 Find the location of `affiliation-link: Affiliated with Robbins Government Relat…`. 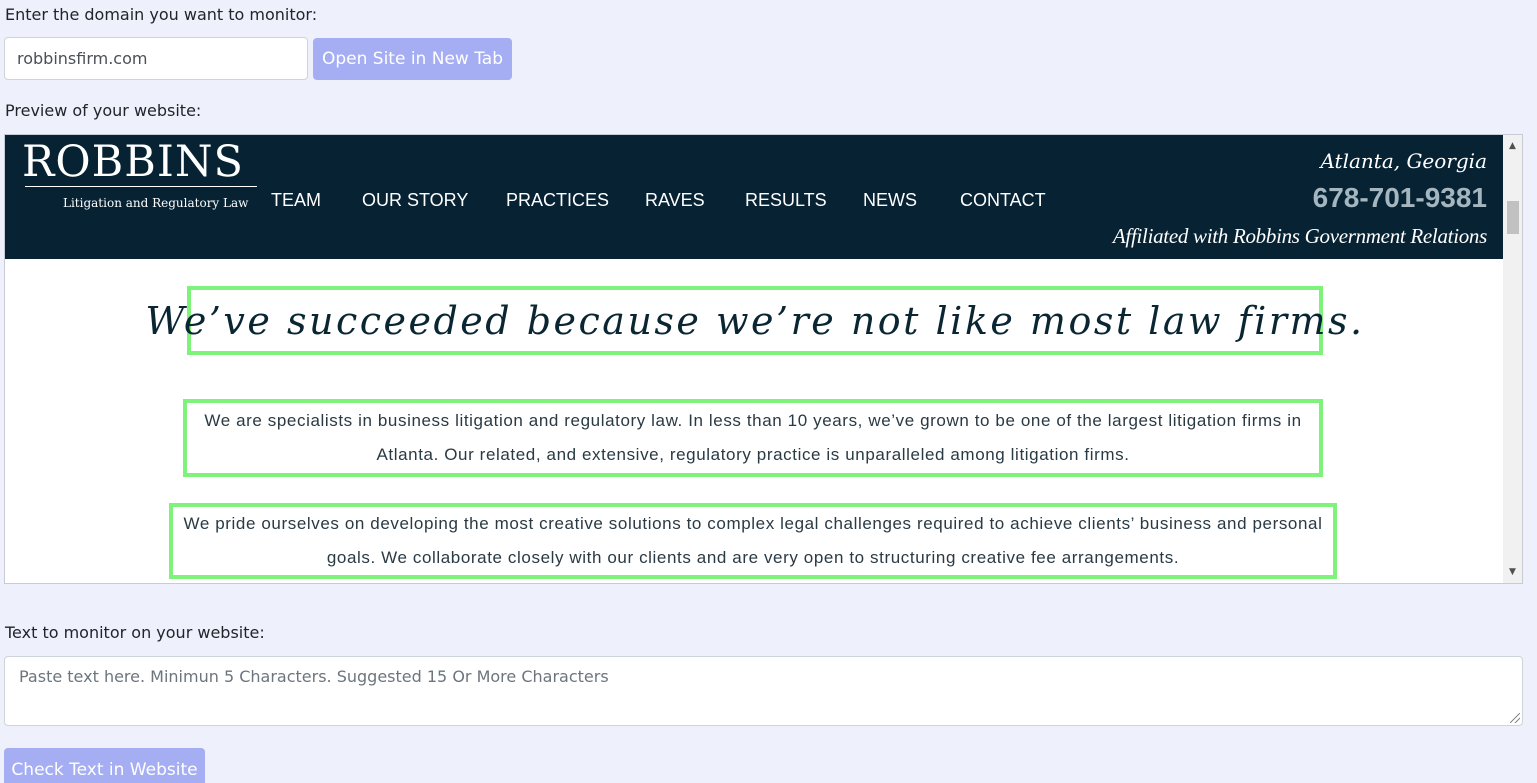

affiliation-link: Affiliated with Robbins Government Relat… is located at coordinates (1300, 236).